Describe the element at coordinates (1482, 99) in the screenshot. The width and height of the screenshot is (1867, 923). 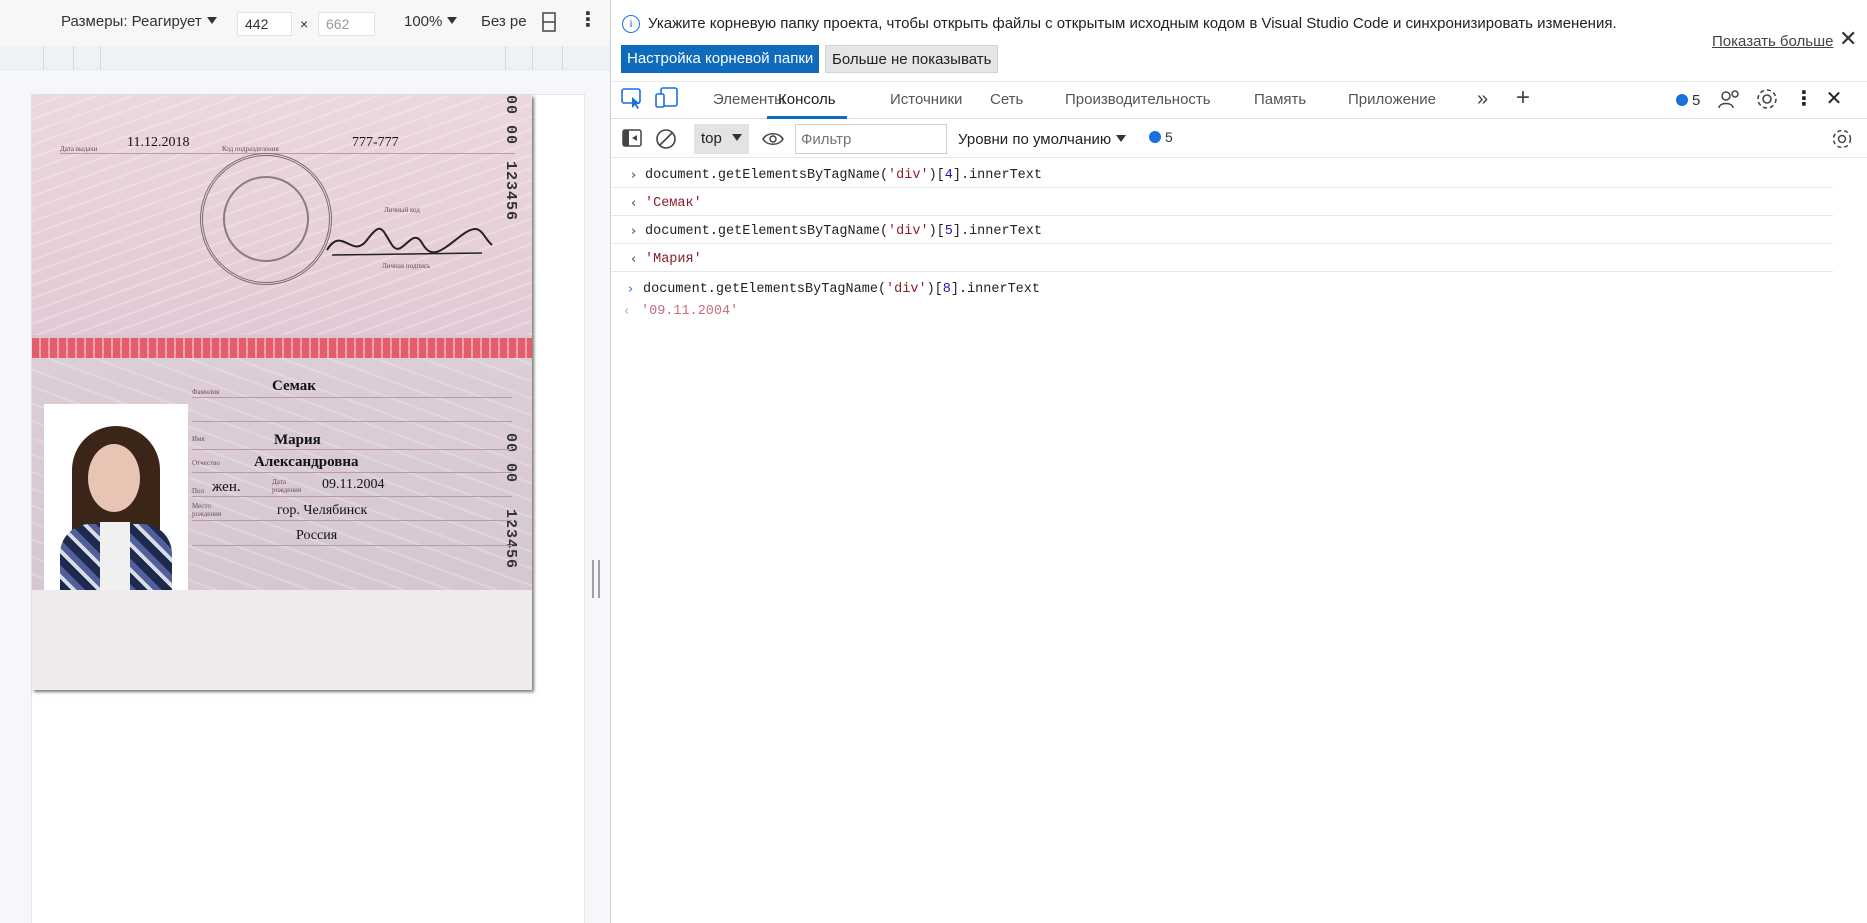
I see `more-tabs-icon: »` at that location.